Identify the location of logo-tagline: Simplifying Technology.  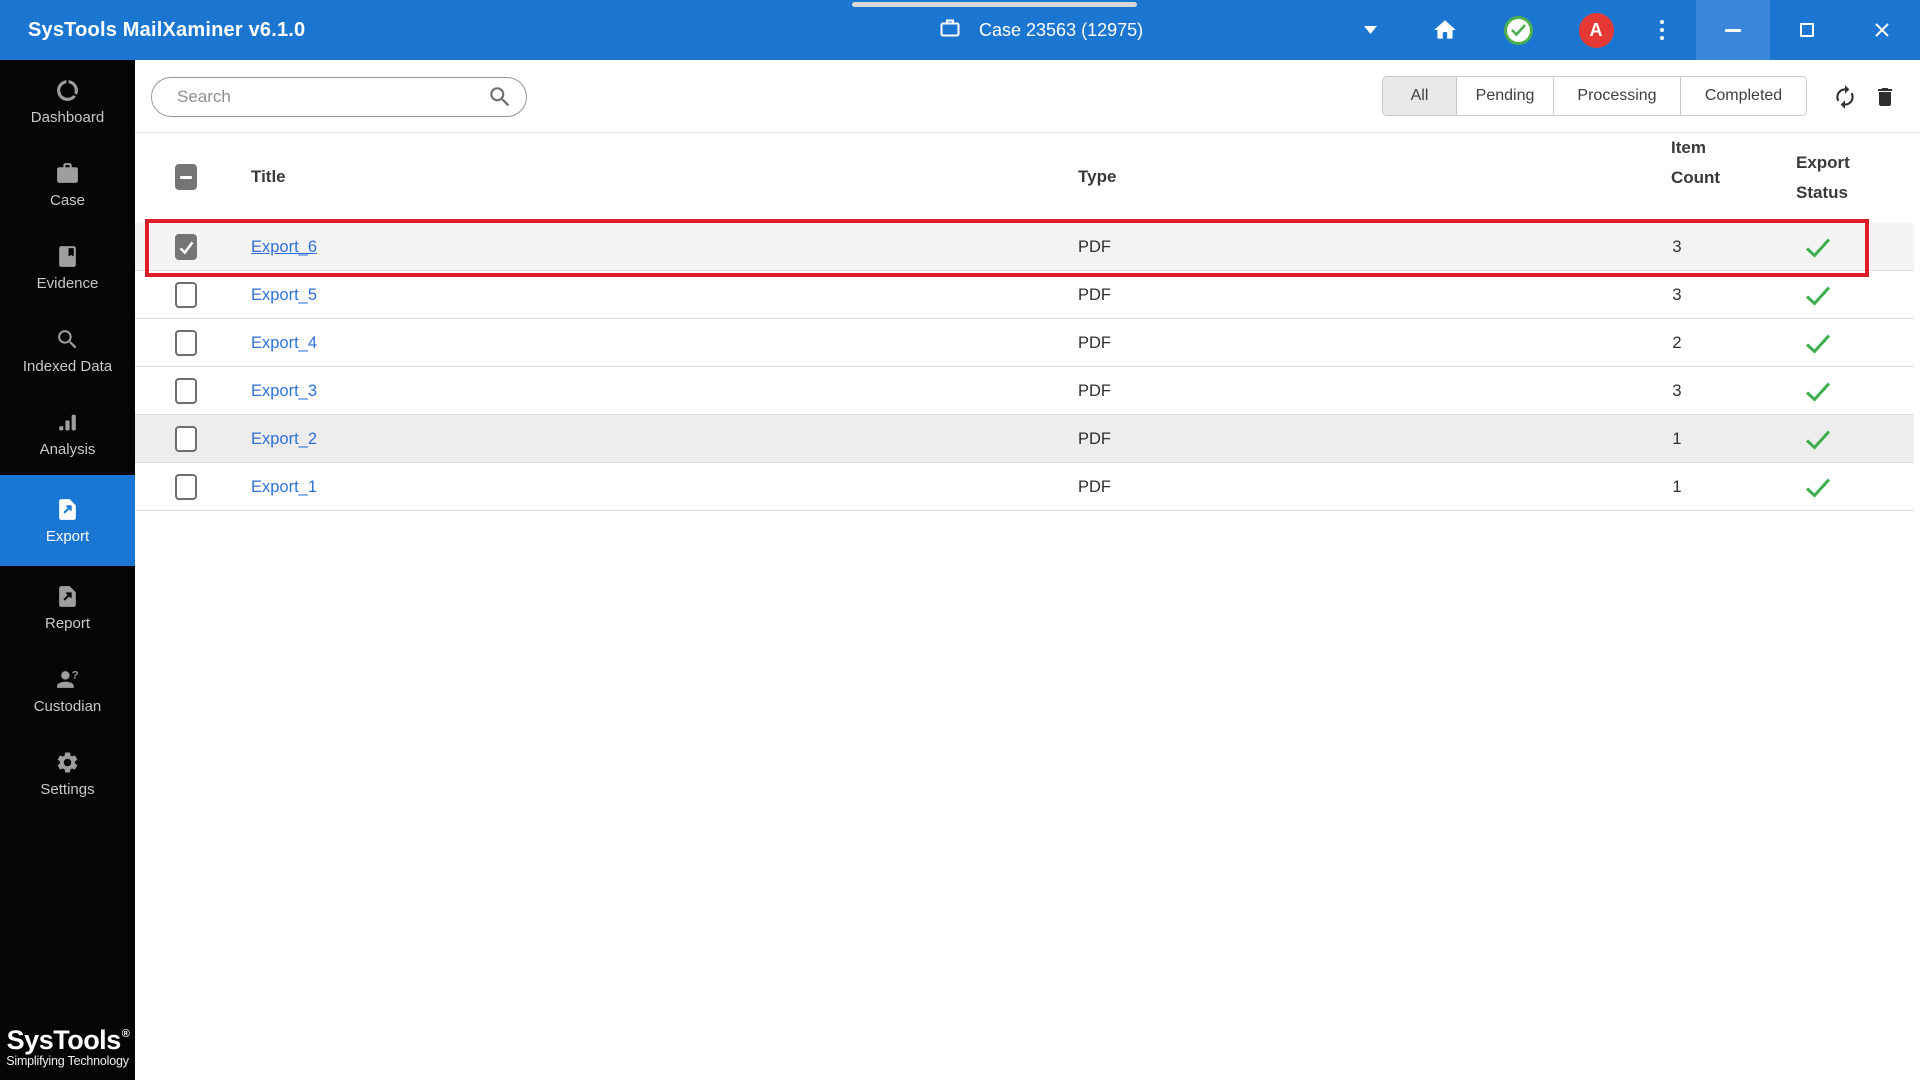
(67, 1061).